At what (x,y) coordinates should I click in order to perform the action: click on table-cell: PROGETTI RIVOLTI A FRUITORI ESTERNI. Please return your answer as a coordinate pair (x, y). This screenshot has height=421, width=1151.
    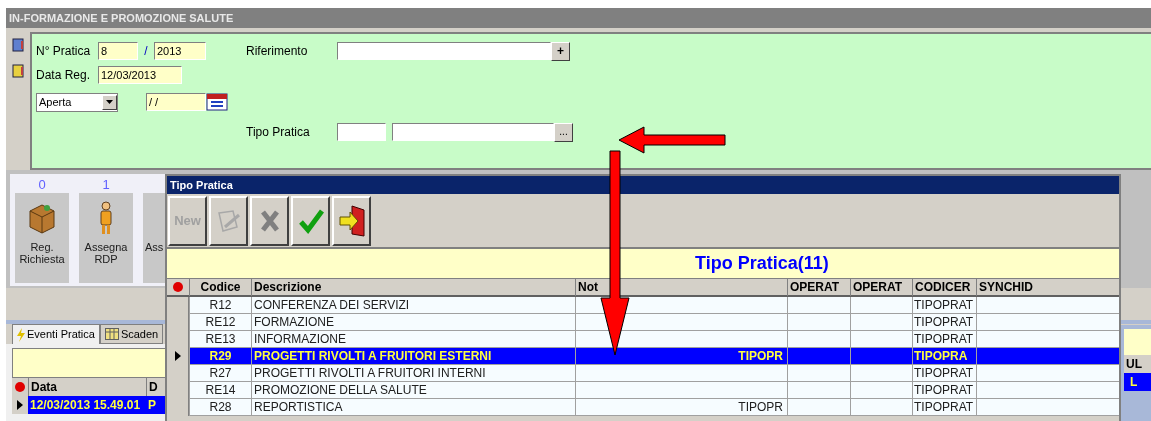
    Looking at the image, I should click on (413, 356).